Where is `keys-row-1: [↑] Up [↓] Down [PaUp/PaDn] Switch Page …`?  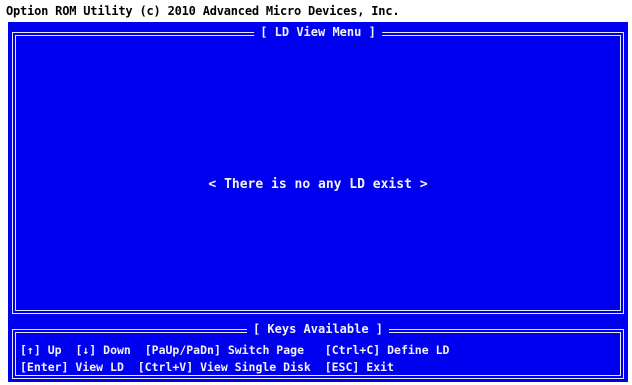
keys-row-1: [↑] Up [↓] Down [PaUp/PaDn] Switch Page … is located at coordinates (234, 350).